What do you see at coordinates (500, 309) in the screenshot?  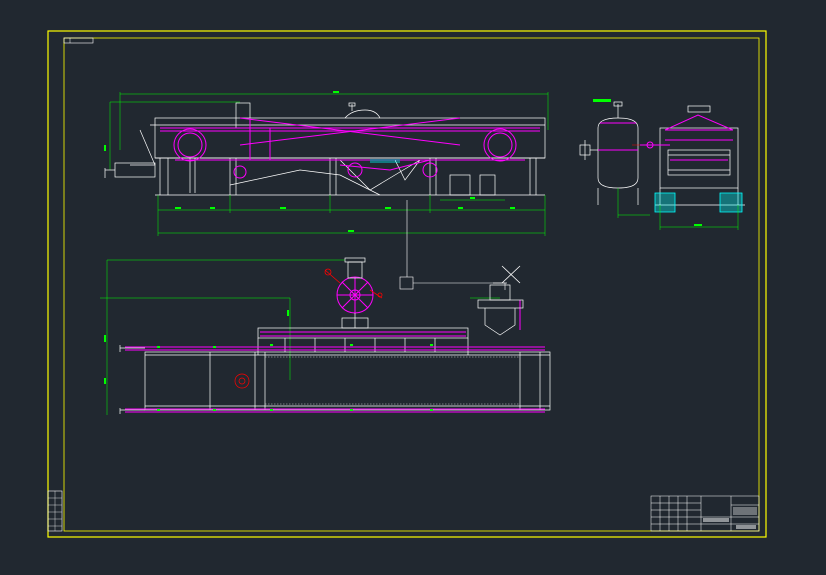 I see `drive-motor` at bounding box center [500, 309].